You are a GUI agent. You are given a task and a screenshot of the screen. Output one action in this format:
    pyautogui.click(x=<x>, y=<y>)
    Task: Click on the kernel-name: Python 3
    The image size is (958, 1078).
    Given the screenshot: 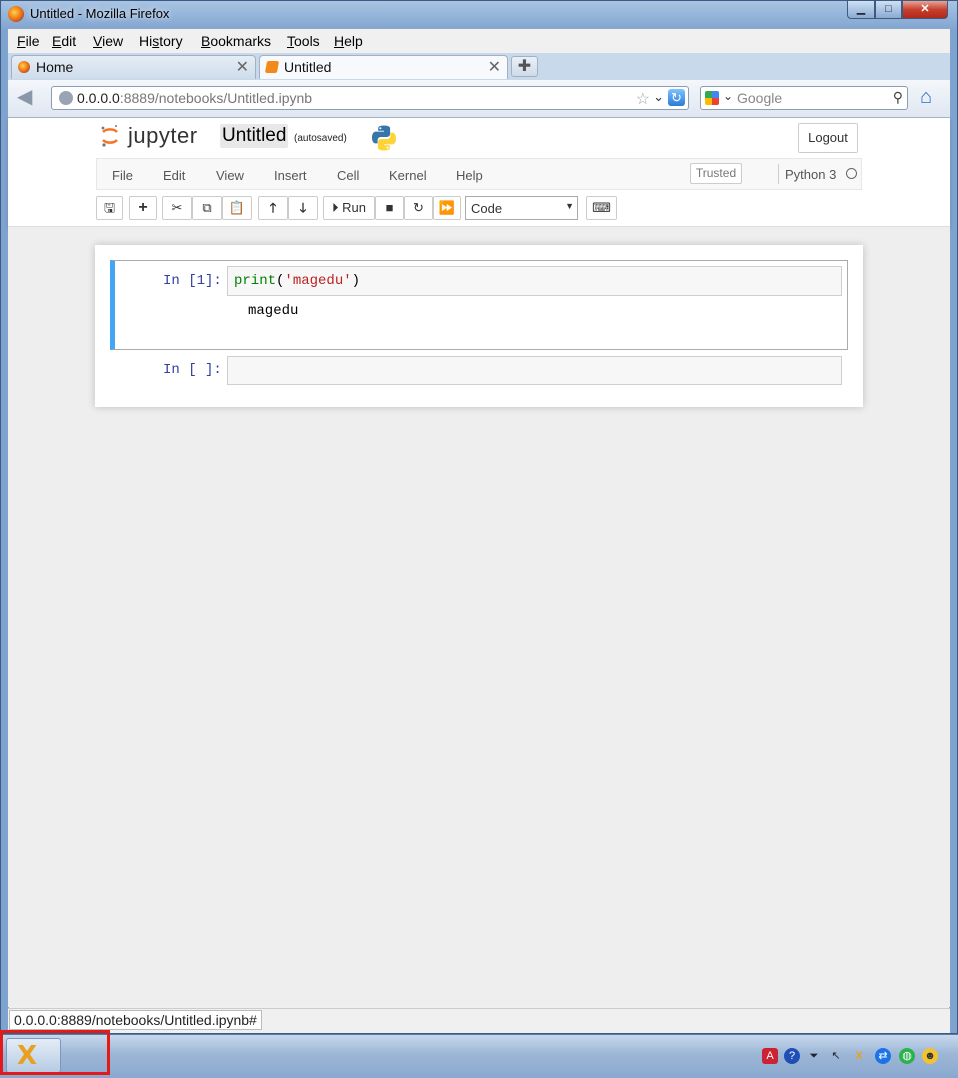 What is the action you would take?
    pyautogui.click(x=810, y=174)
    